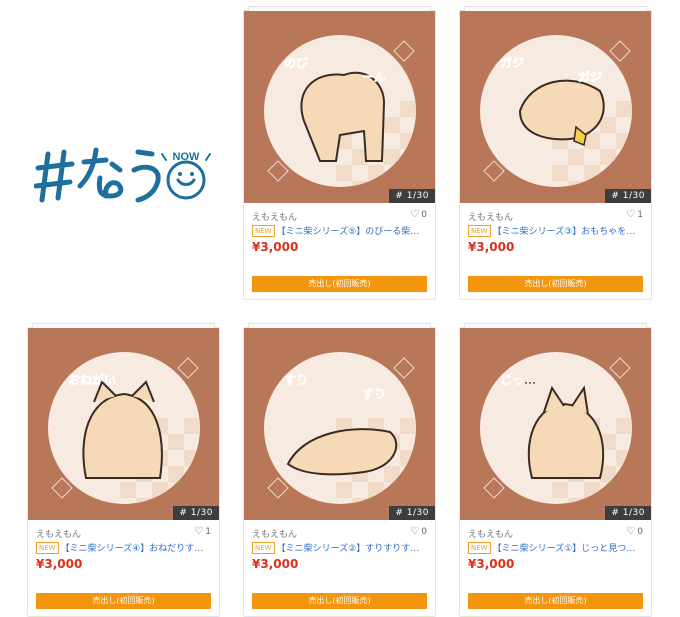  I want to click on product-thumbnail: ガジ ガジ # 1/30, so click(555, 107).